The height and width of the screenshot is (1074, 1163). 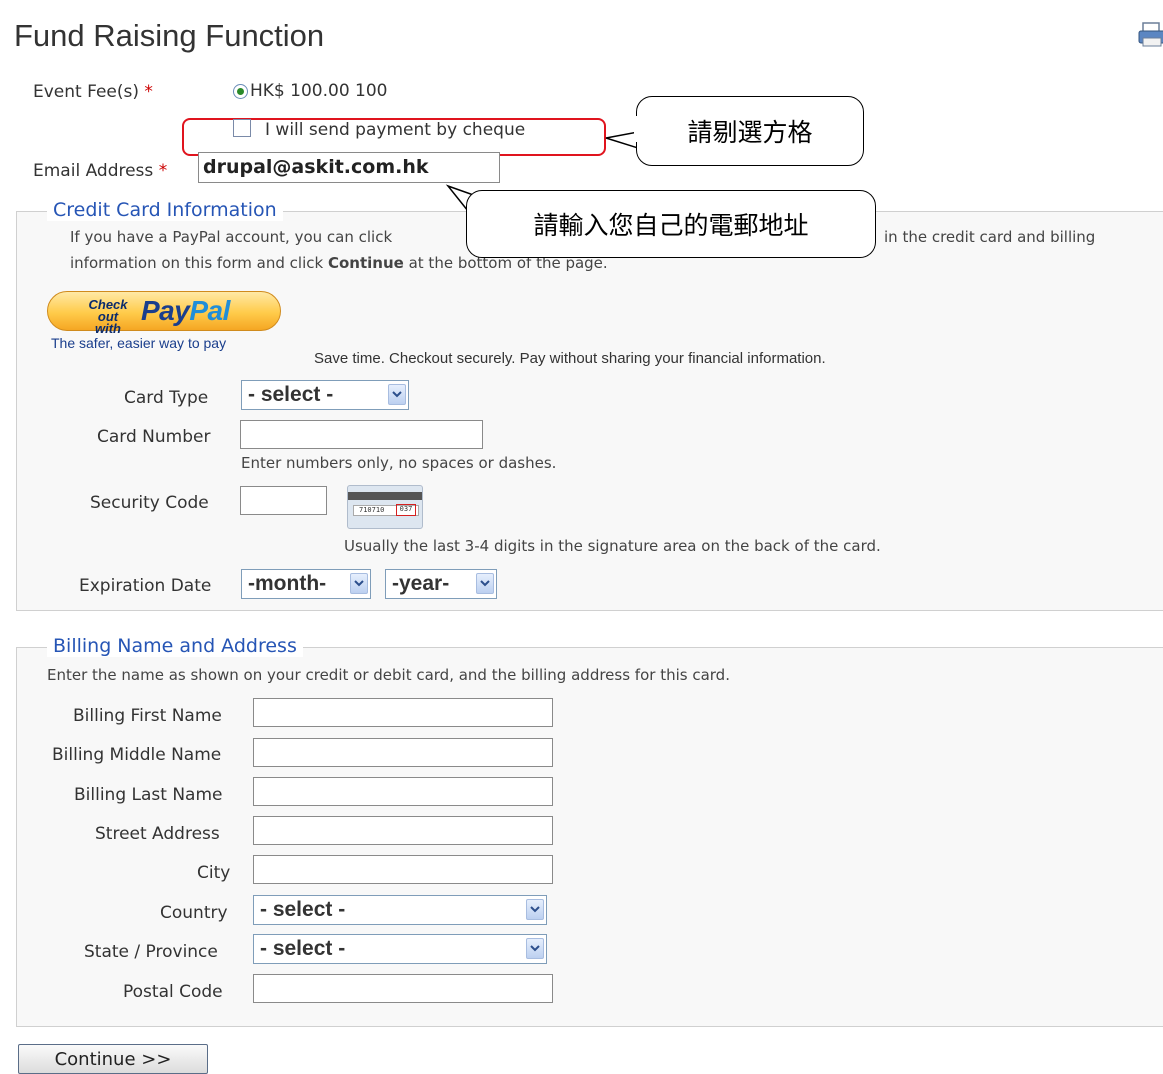 What do you see at coordinates (185, 310) in the screenshot?
I see `paypal-logo: PayPal` at bounding box center [185, 310].